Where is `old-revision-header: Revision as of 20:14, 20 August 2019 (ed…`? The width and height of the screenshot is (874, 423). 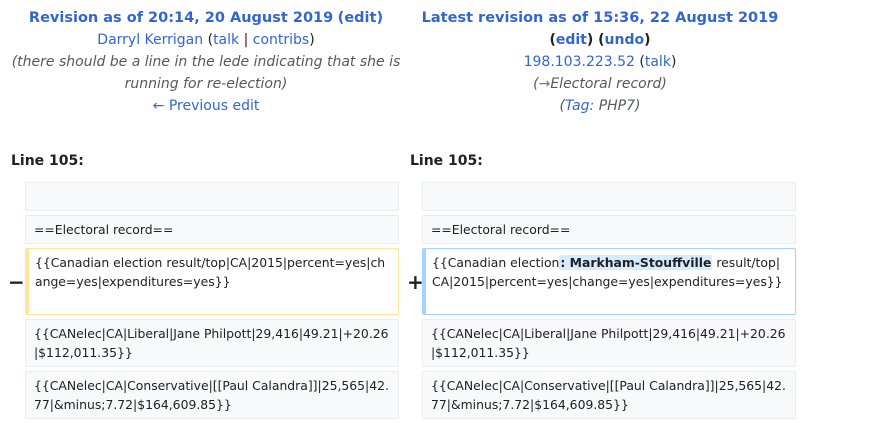 old-revision-header: Revision as of 20:14, 20 August 2019 (ed… is located at coordinates (206, 58).